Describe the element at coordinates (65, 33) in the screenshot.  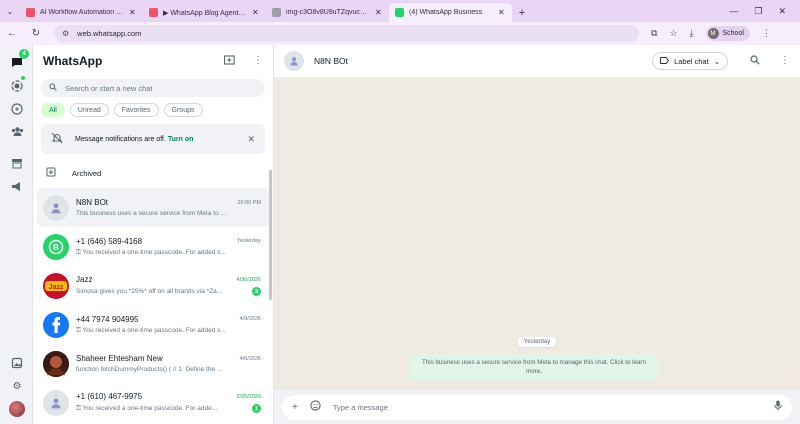
I see `site-info-icon: ⚙` at that location.